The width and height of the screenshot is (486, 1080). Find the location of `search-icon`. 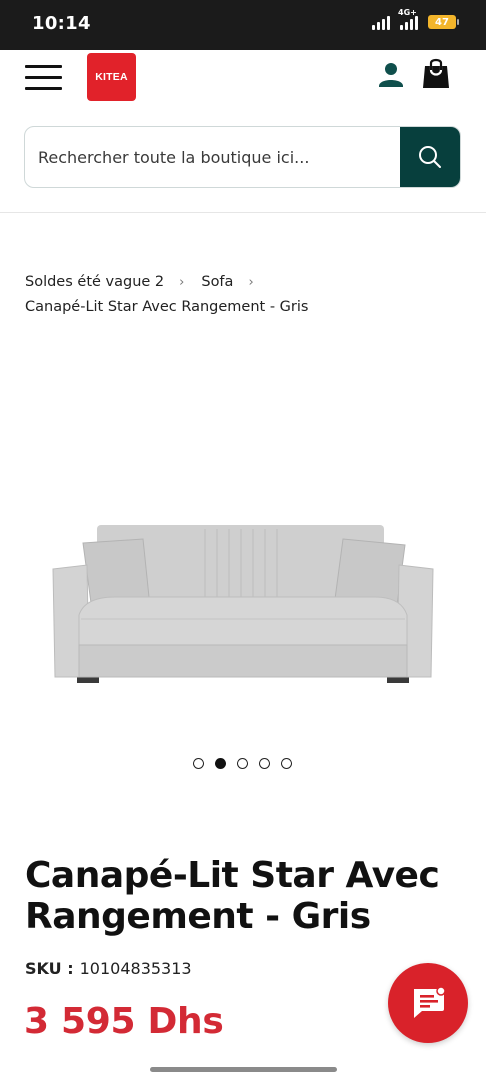

search-icon is located at coordinates (430, 157).